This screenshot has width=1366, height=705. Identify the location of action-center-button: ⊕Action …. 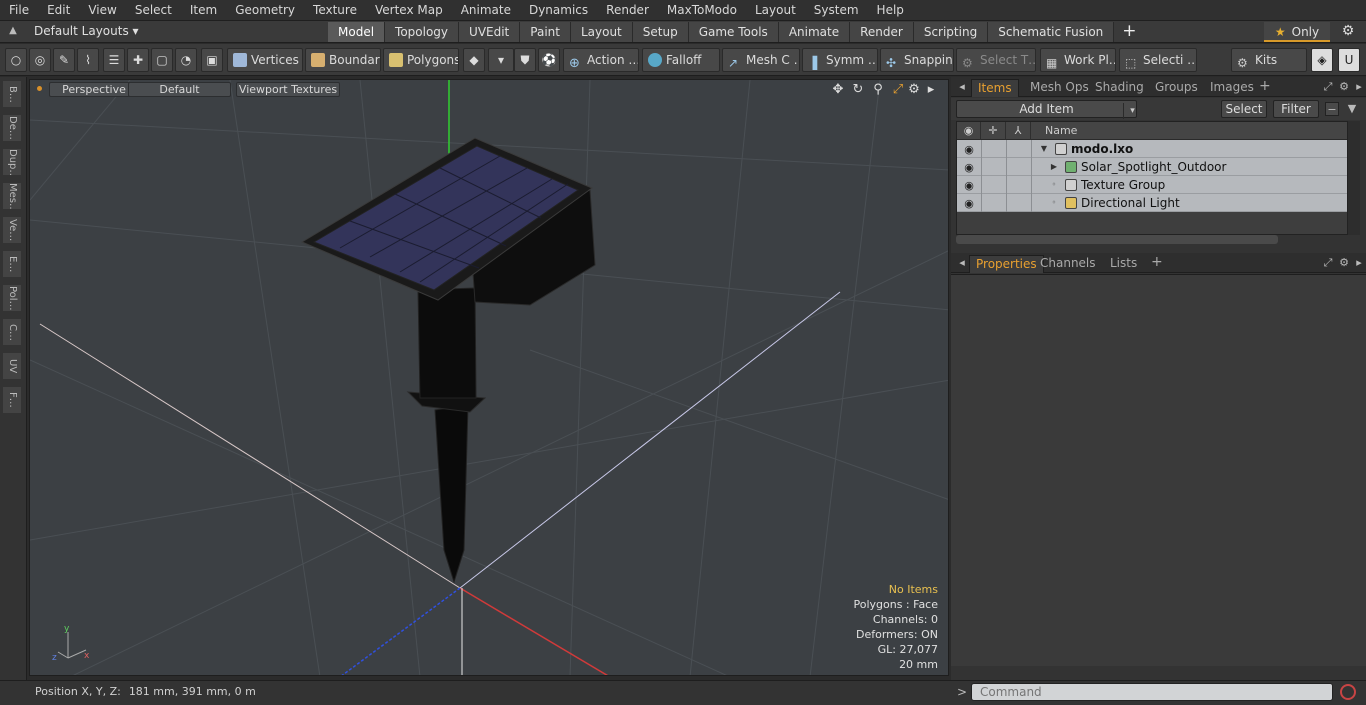
(601, 60).